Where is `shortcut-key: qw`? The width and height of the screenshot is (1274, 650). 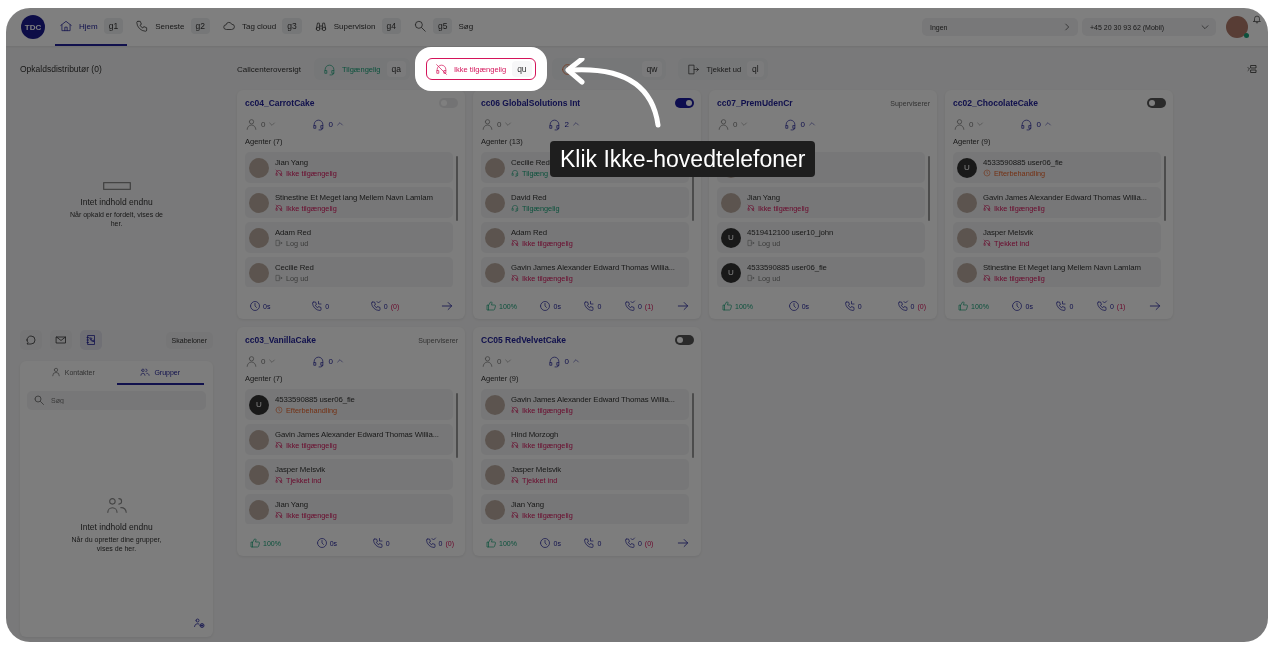 shortcut-key: qw is located at coordinates (652, 69).